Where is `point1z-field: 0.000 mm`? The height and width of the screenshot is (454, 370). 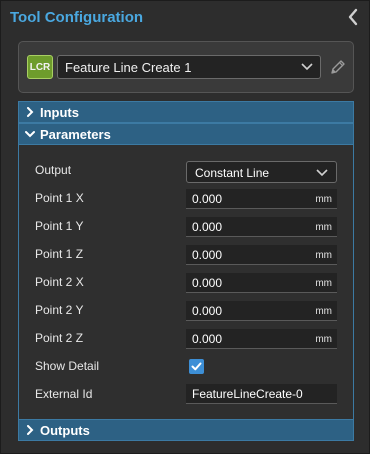
point1z-field: 0.000 mm is located at coordinates (261, 255).